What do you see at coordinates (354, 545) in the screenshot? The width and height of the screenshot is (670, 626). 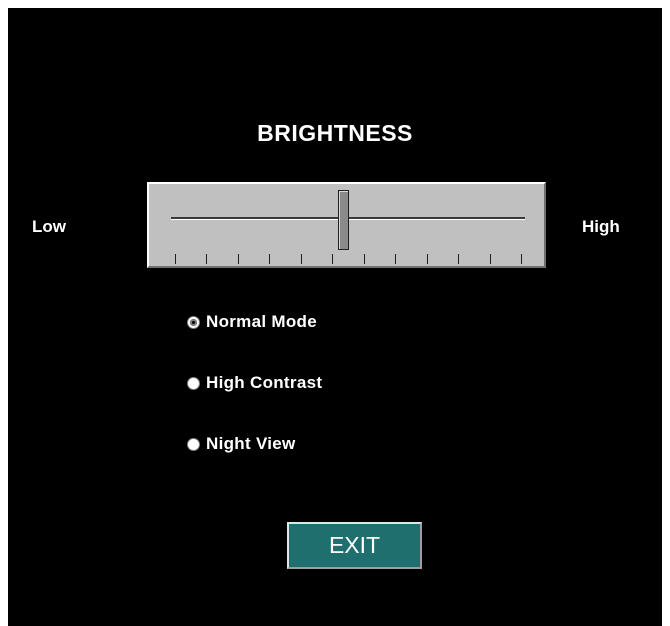 I see `exit-button: EXIT` at bounding box center [354, 545].